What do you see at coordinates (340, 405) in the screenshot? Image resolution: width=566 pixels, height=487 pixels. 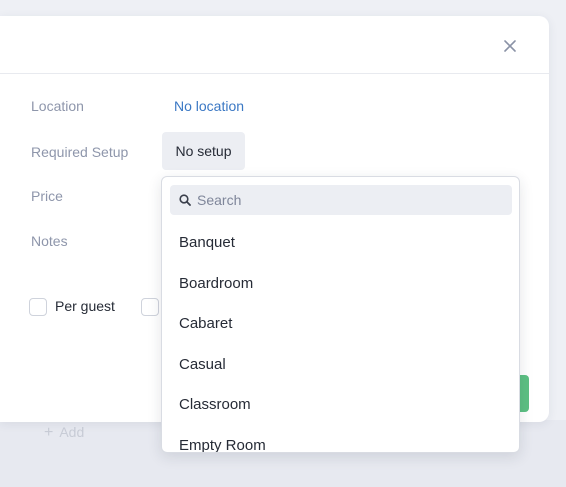 I see `option-classroom: Classroom` at bounding box center [340, 405].